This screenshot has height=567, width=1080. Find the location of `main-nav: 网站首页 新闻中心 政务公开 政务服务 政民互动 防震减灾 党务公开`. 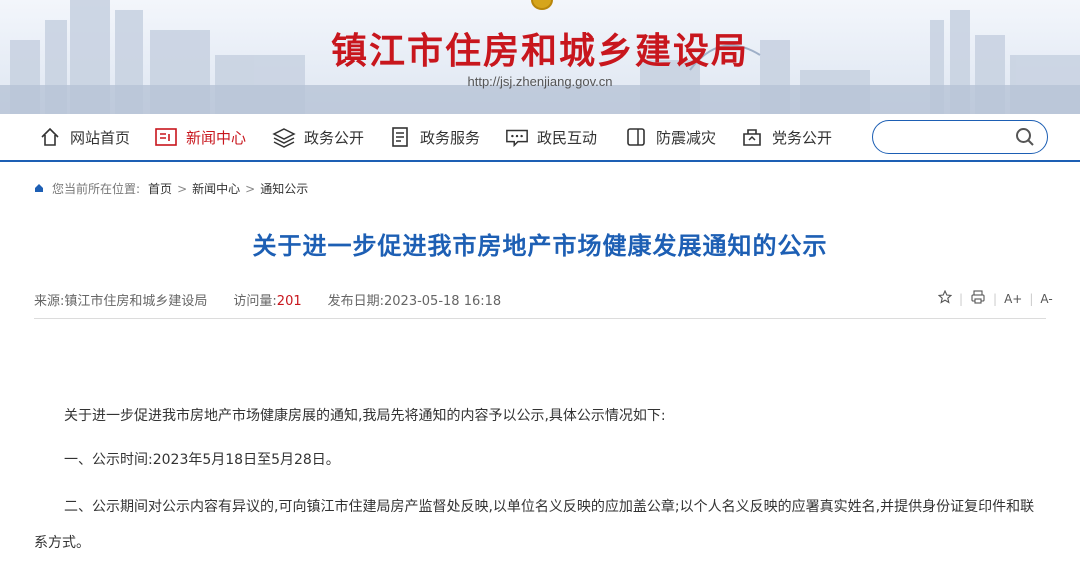

main-nav: 网站首页 新闻中心 政务公开 政务服务 政民互动 防震减灾 党务公开 is located at coordinates (540, 138).